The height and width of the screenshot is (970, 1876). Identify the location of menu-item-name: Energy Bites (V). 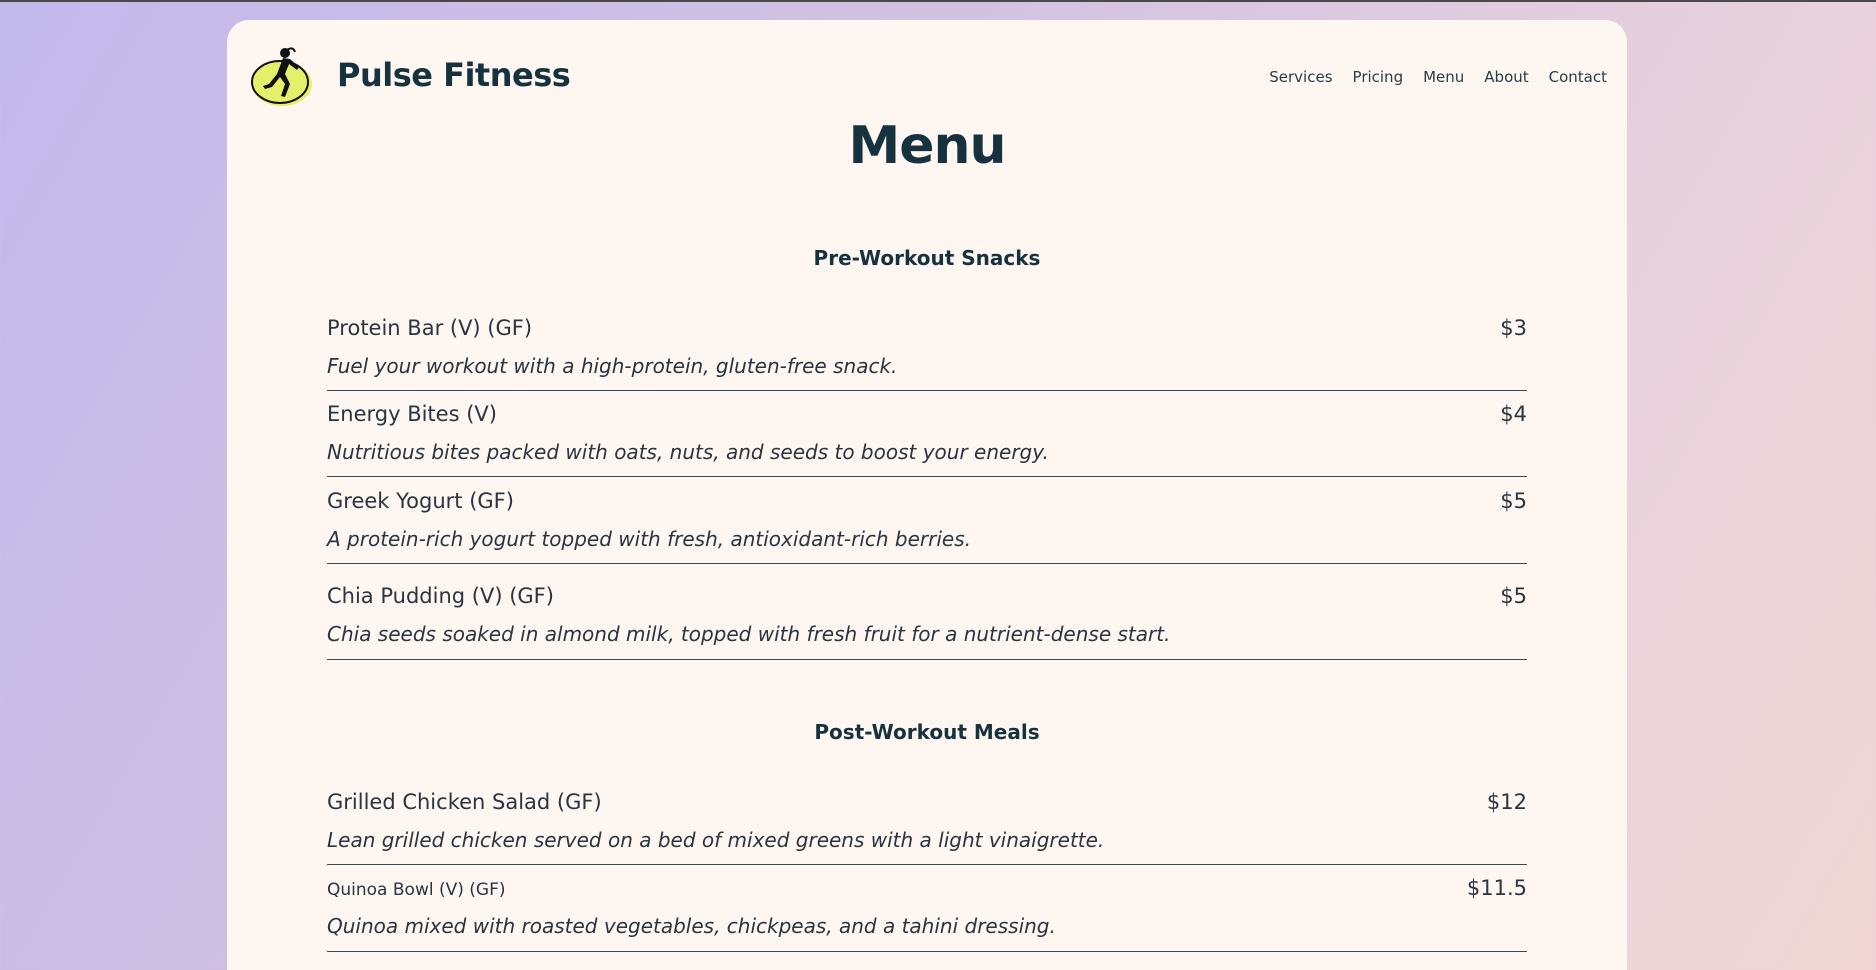
(412, 414).